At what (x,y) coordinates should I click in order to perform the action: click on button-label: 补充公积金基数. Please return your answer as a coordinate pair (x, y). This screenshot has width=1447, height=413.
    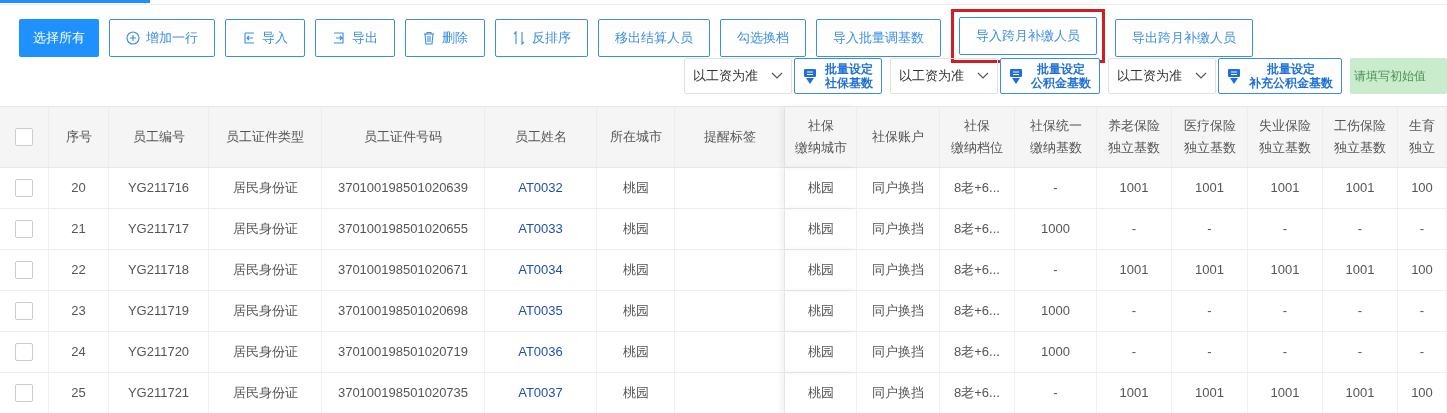
    Looking at the image, I should click on (1291, 83).